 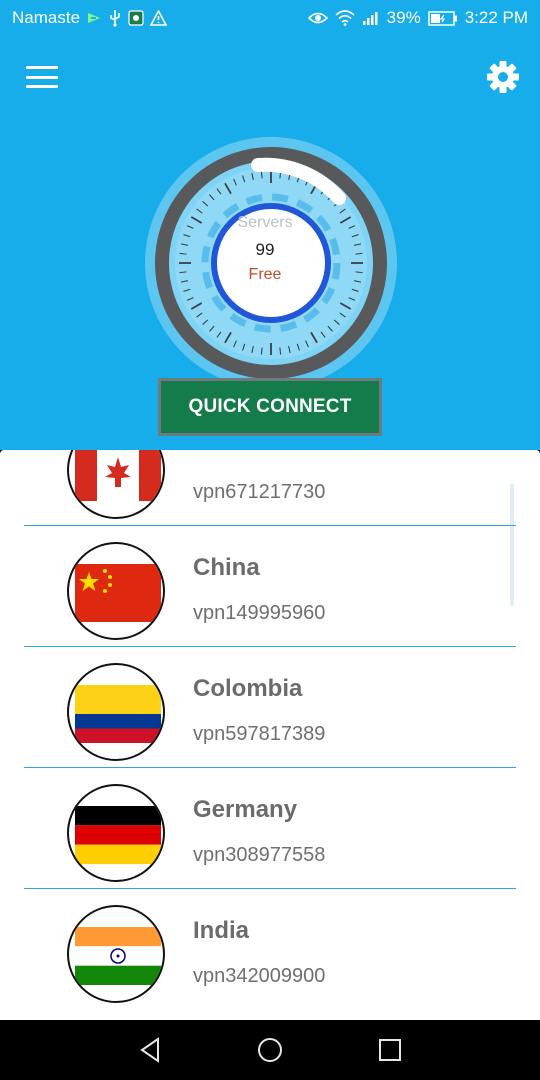 I want to click on server-id: vpn308977558, so click(x=259, y=855).